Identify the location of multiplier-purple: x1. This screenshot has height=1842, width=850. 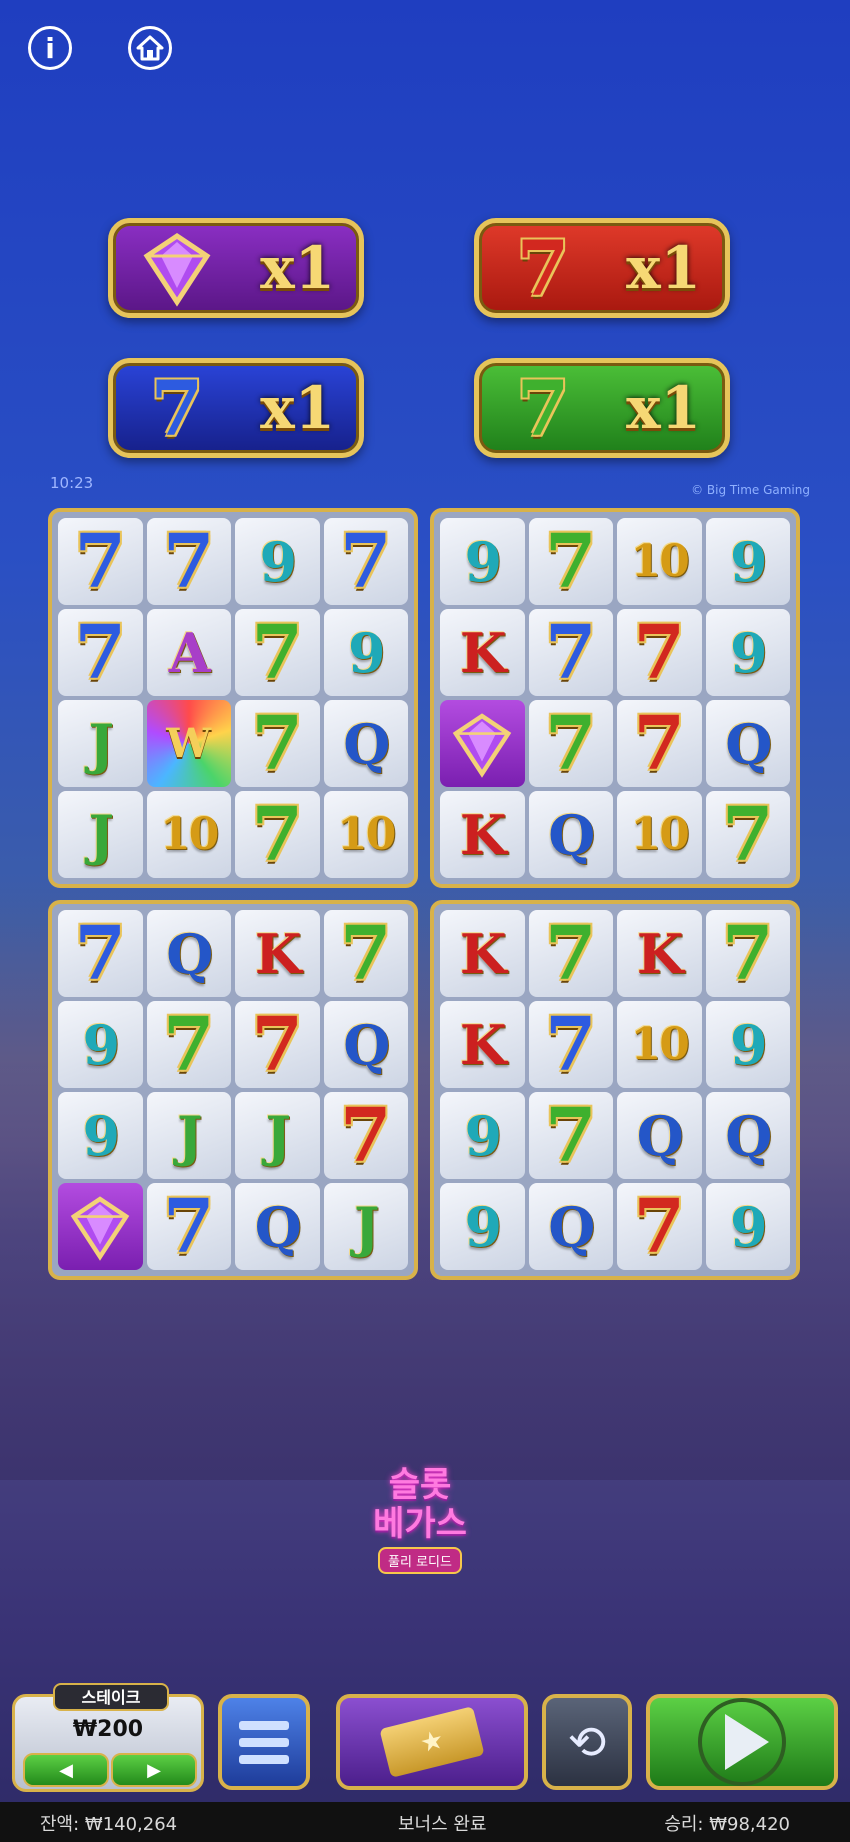
(236, 268).